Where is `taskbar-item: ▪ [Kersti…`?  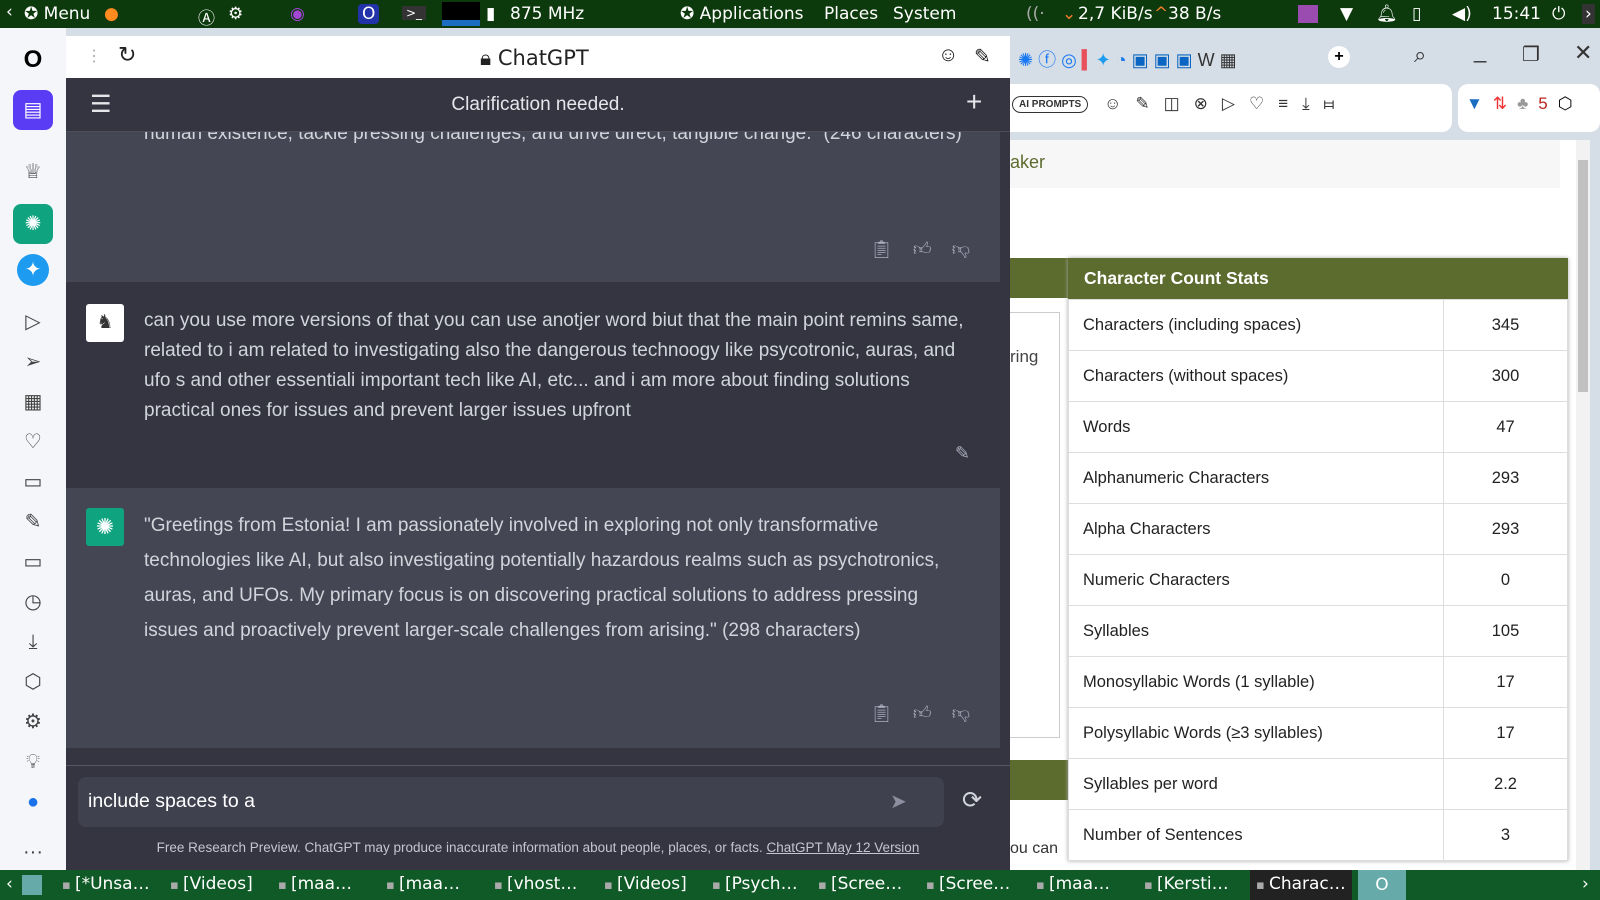
taskbar-item: ▪ [Kersti… is located at coordinates (1186, 884).